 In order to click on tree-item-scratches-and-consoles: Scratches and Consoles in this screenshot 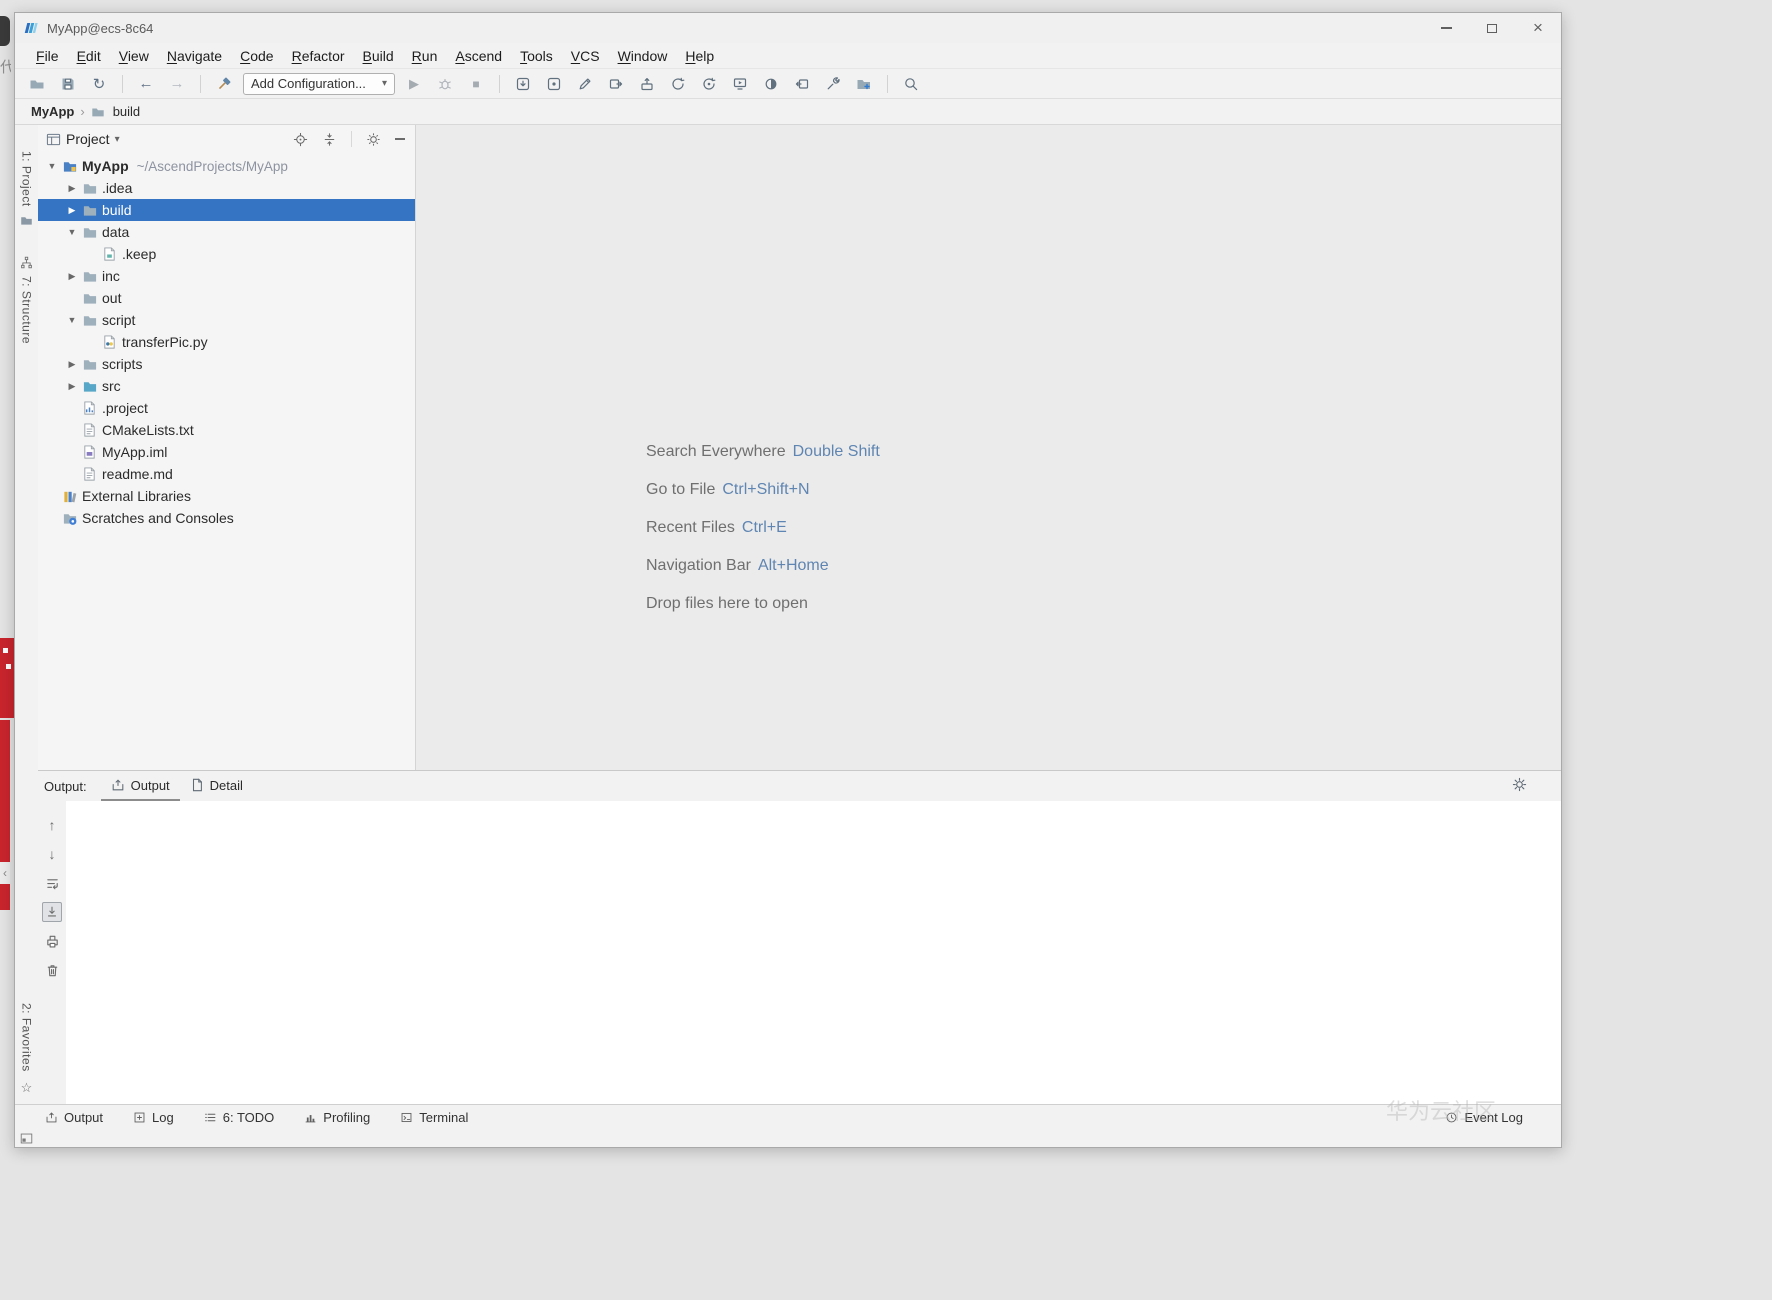, I will do `click(226, 518)`.